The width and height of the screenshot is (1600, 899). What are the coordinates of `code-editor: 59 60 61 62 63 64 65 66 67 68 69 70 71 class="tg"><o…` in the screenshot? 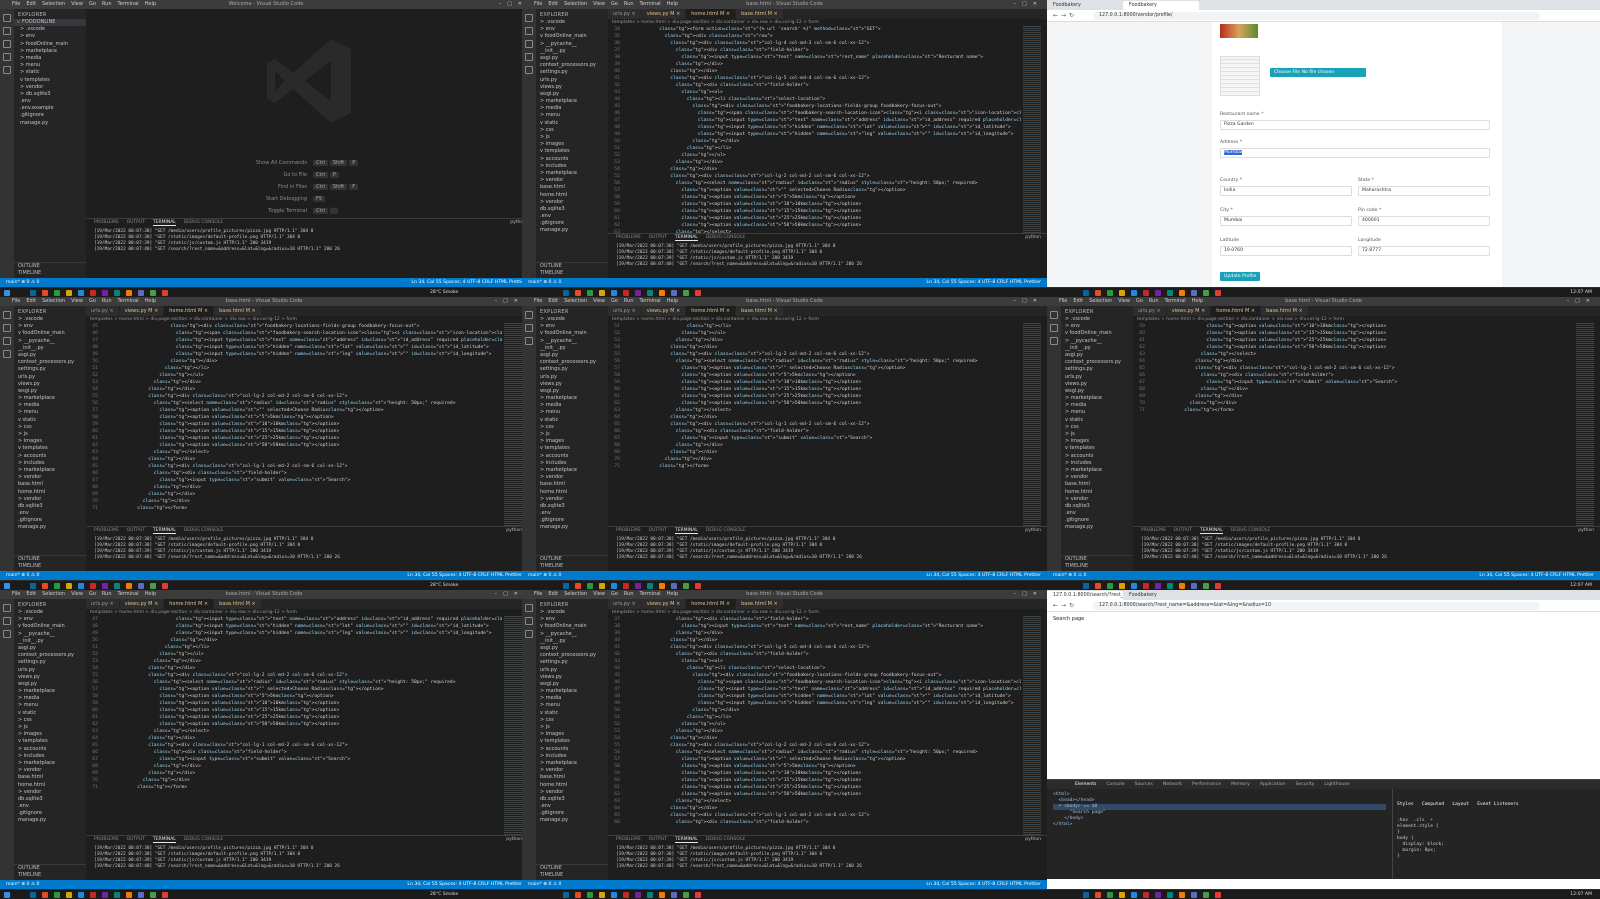 It's located at (1366, 424).